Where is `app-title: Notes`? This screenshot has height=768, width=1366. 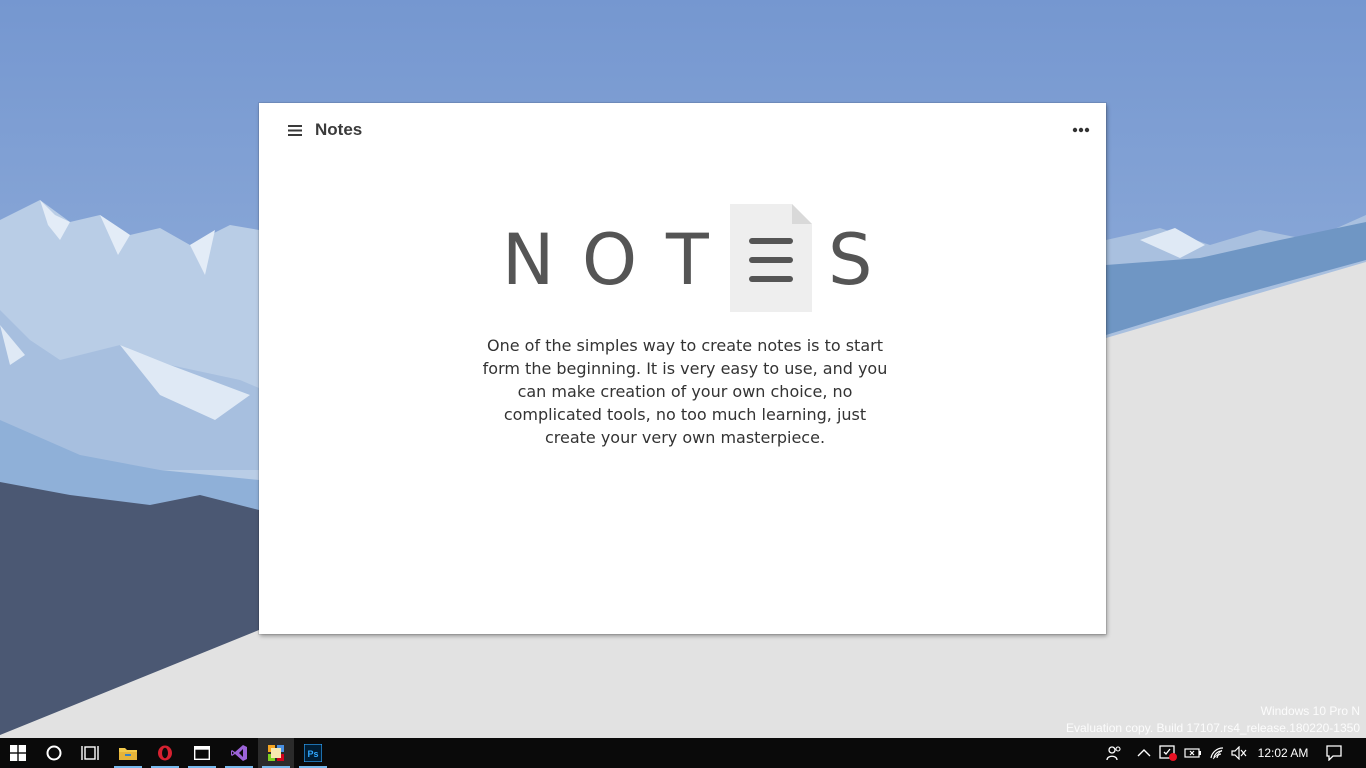 app-title: Notes is located at coordinates (339, 129).